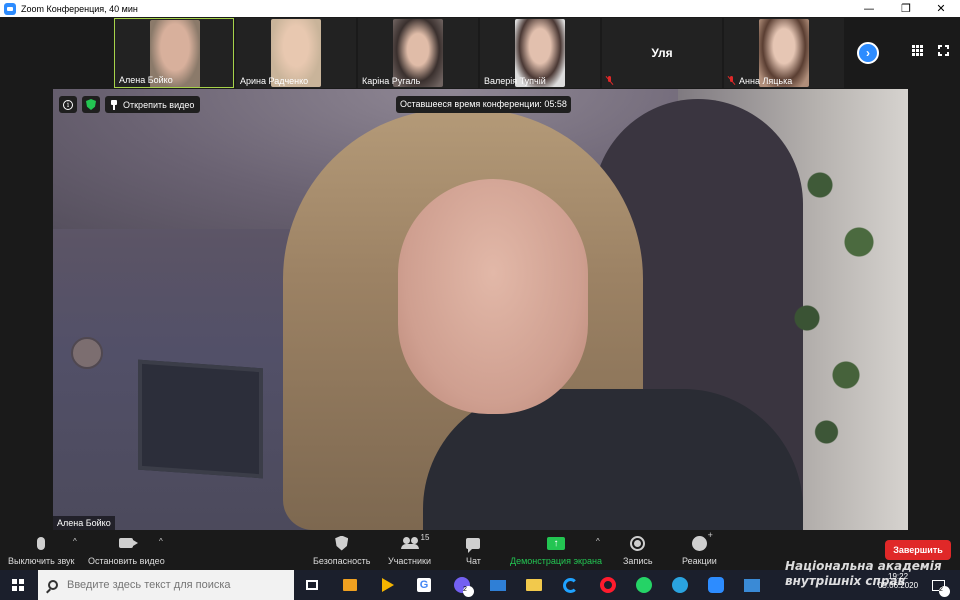 This screenshot has width=960, height=600. I want to click on viber-badge: 2, so click(468, 591).